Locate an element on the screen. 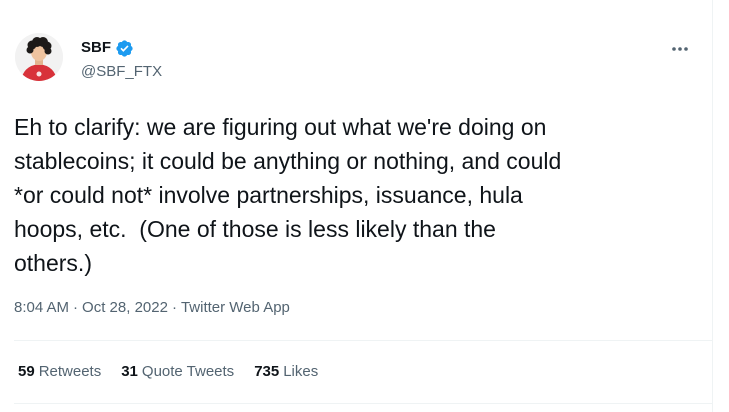 The width and height of the screenshot is (729, 412). retweets-label: Retweets is located at coordinates (70, 371).